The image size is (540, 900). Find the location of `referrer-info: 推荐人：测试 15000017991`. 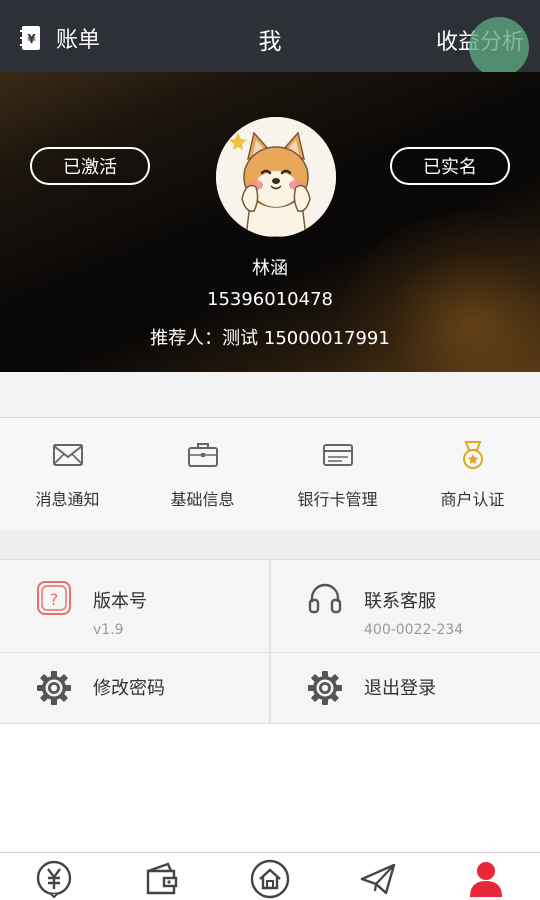

referrer-info: 推荐人：测试 15000017991 is located at coordinates (270, 338).